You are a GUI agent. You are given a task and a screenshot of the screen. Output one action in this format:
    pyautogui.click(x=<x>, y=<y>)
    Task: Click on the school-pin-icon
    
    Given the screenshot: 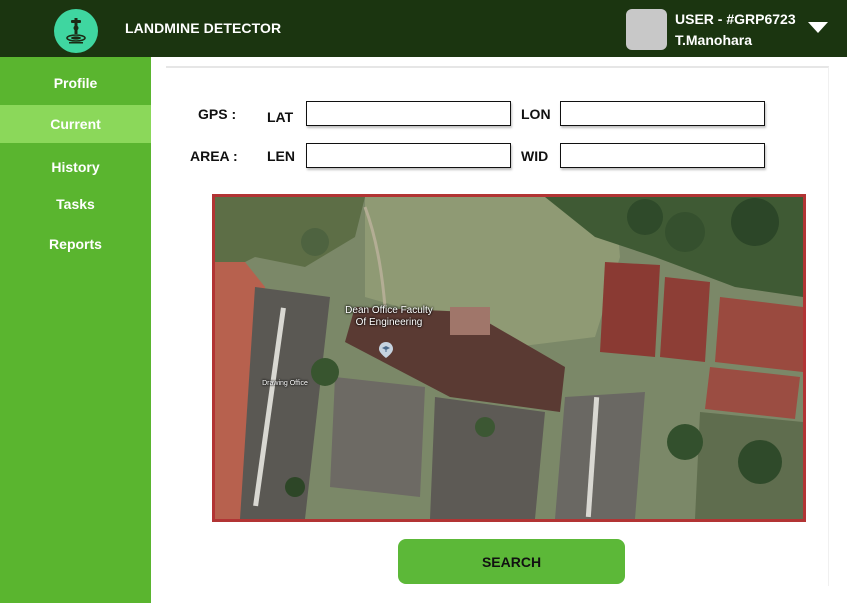 What is the action you would take?
    pyautogui.click(x=386, y=350)
    